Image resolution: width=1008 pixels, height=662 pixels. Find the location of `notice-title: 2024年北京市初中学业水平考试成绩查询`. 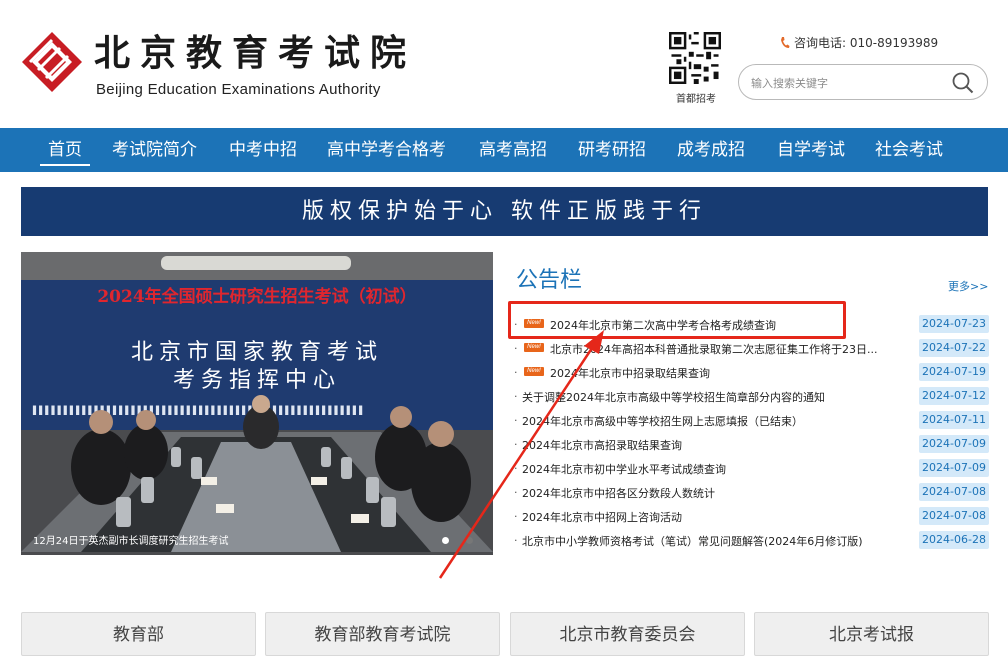

notice-title: 2024年北京市初中学业水平考试成绩查询 is located at coordinates (624, 469).